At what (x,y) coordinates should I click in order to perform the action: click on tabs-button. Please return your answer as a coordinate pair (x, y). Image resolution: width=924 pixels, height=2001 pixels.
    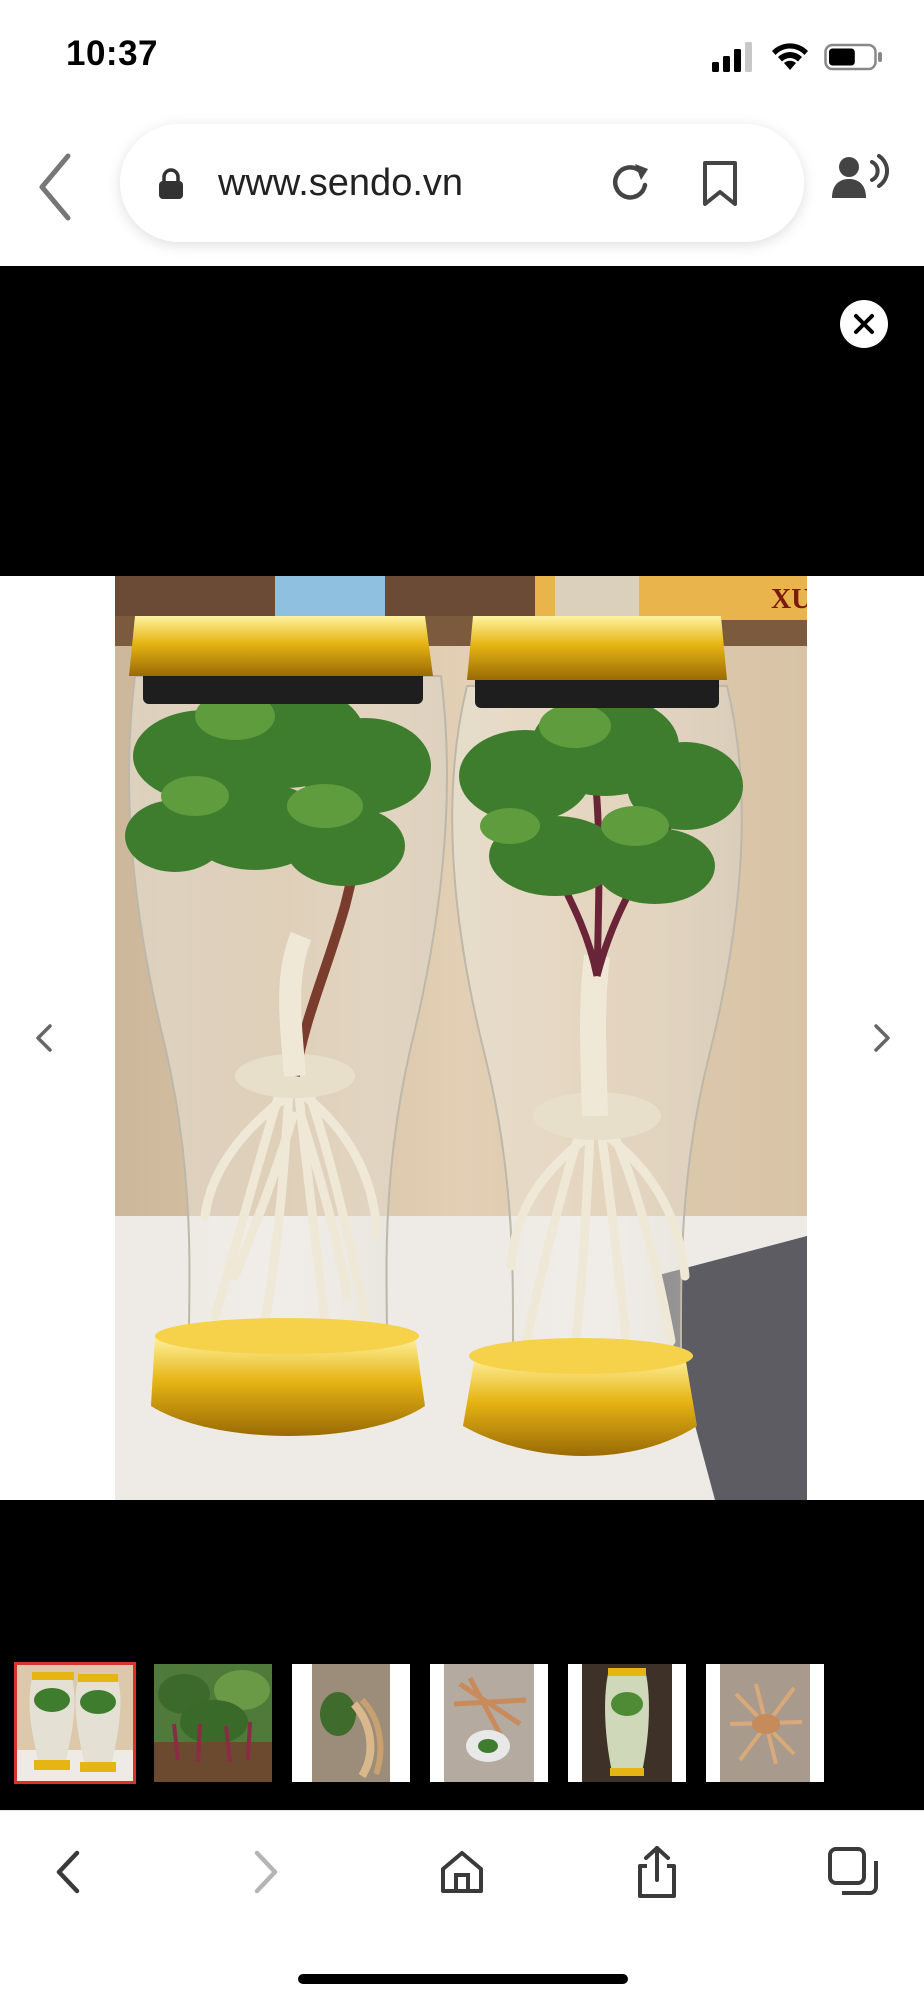
    Looking at the image, I should click on (853, 1872).